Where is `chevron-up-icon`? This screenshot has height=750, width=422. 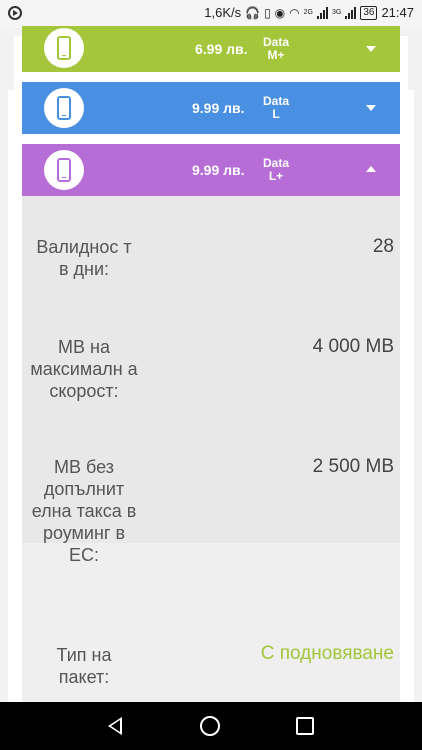
chevron-up-icon is located at coordinates (371, 169).